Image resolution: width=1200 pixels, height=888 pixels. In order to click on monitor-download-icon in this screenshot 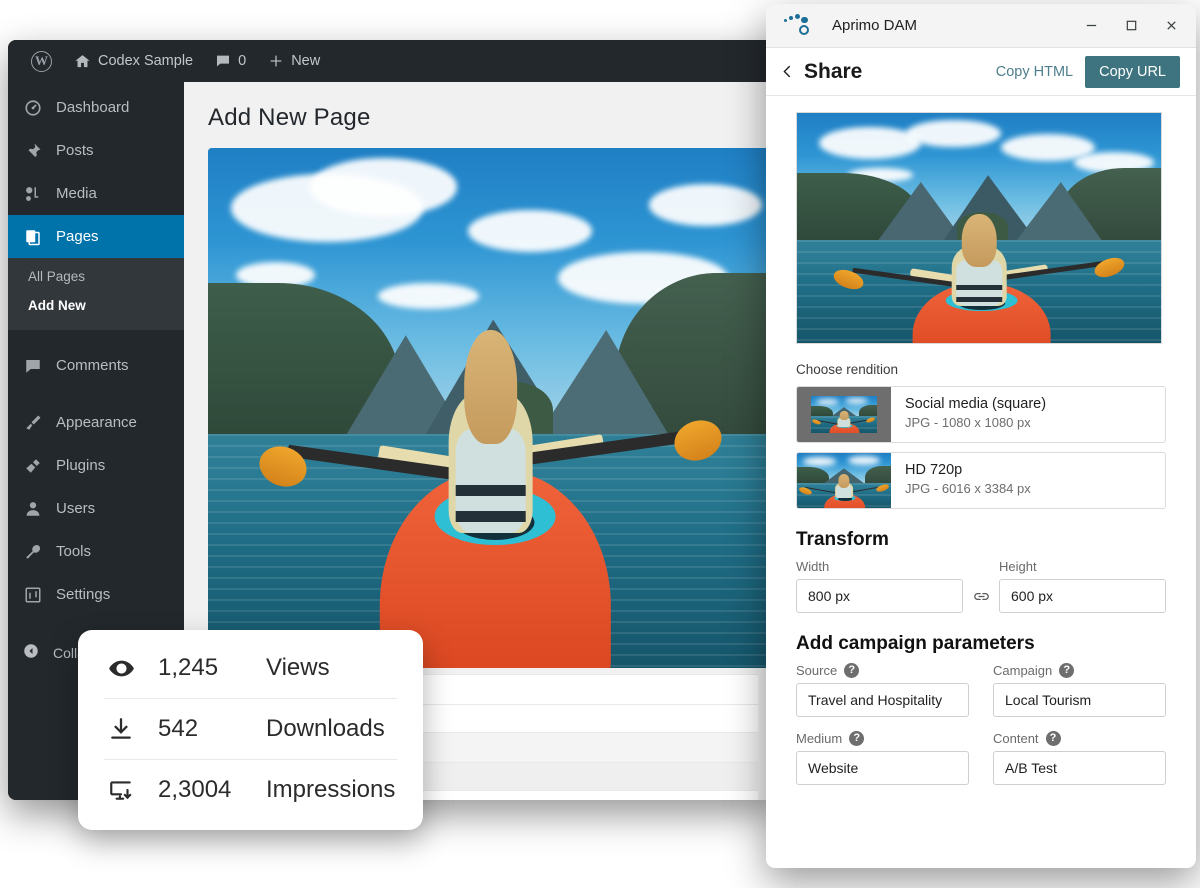, I will do `click(121, 790)`.